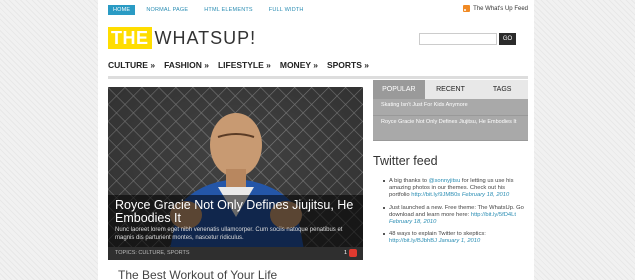 The height and width of the screenshot is (280, 635). What do you see at coordinates (130, 38) in the screenshot?
I see `logo-the: THE` at bounding box center [130, 38].